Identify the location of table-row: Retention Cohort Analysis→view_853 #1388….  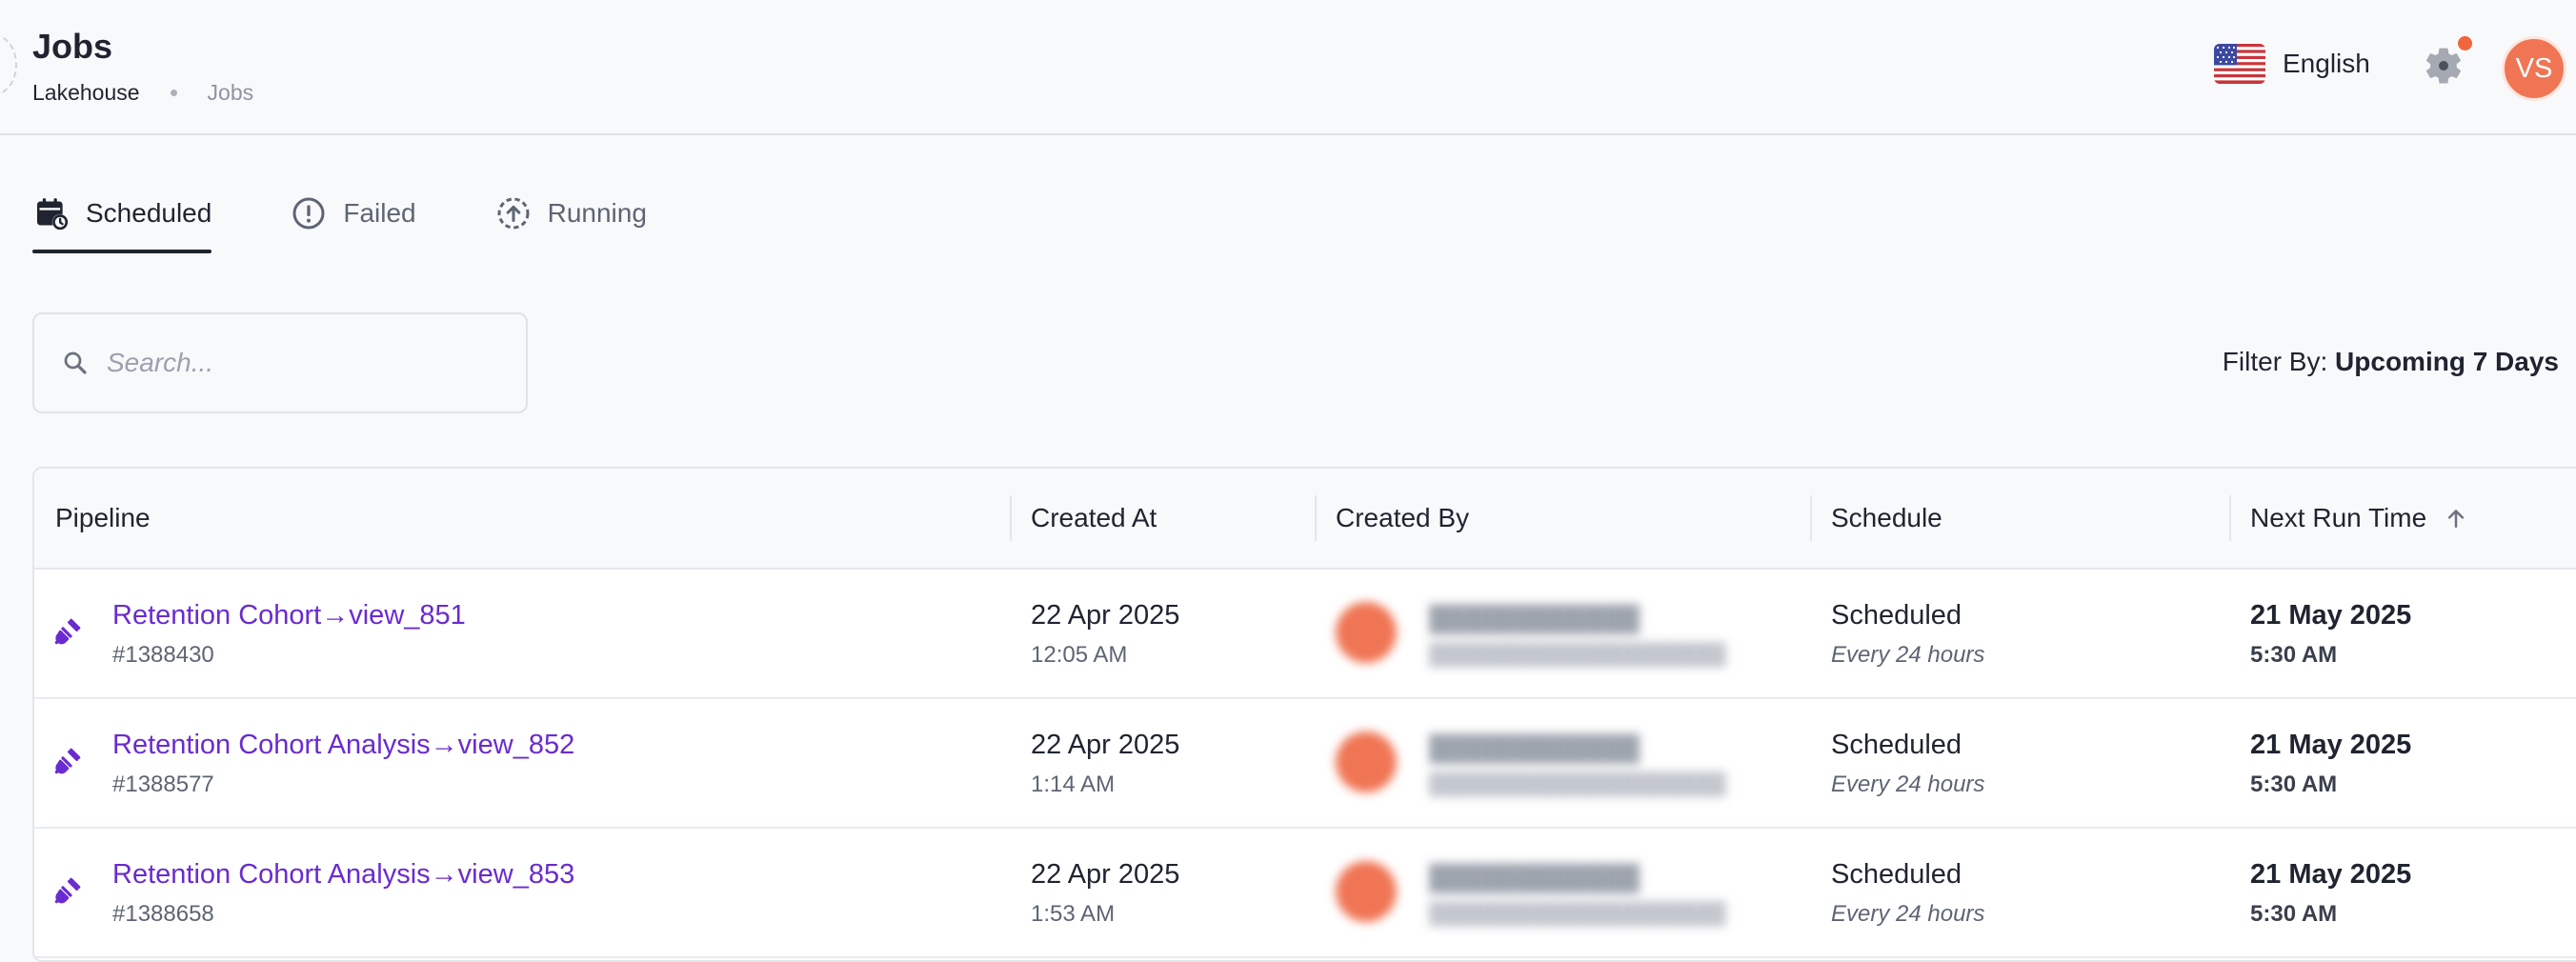
(1305, 893).